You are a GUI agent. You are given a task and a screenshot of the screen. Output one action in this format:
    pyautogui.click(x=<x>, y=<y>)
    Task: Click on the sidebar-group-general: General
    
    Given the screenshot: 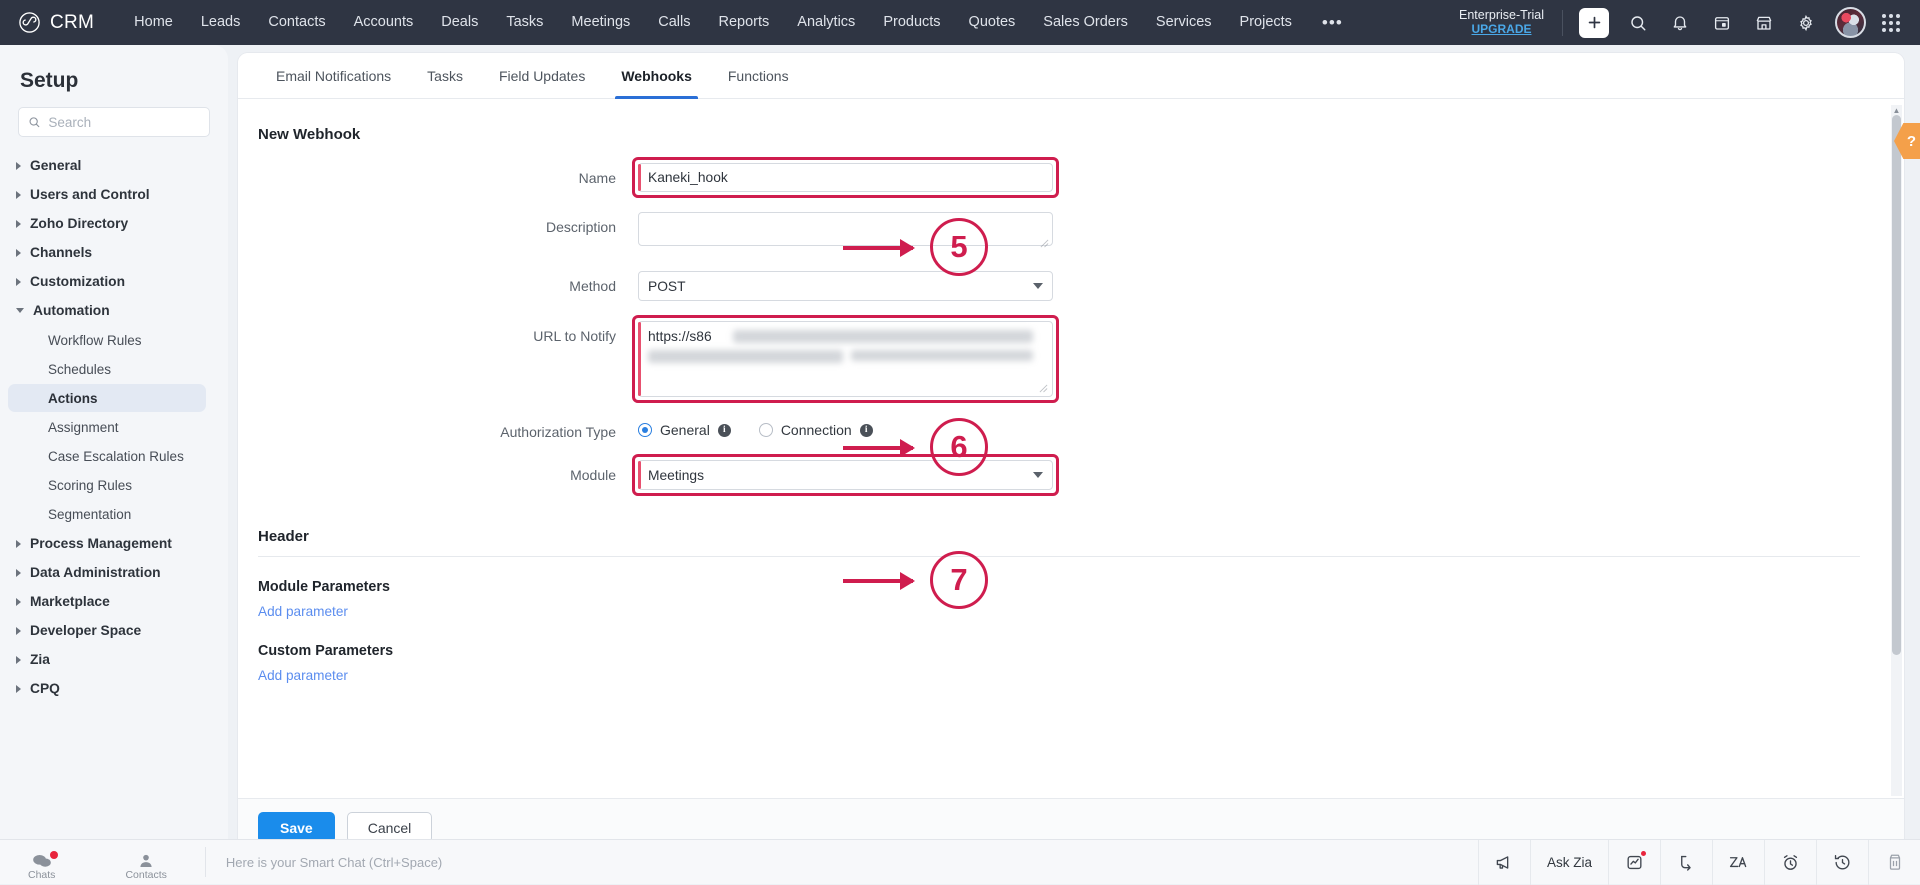 What is the action you would take?
    pyautogui.click(x=114, y=165)
    